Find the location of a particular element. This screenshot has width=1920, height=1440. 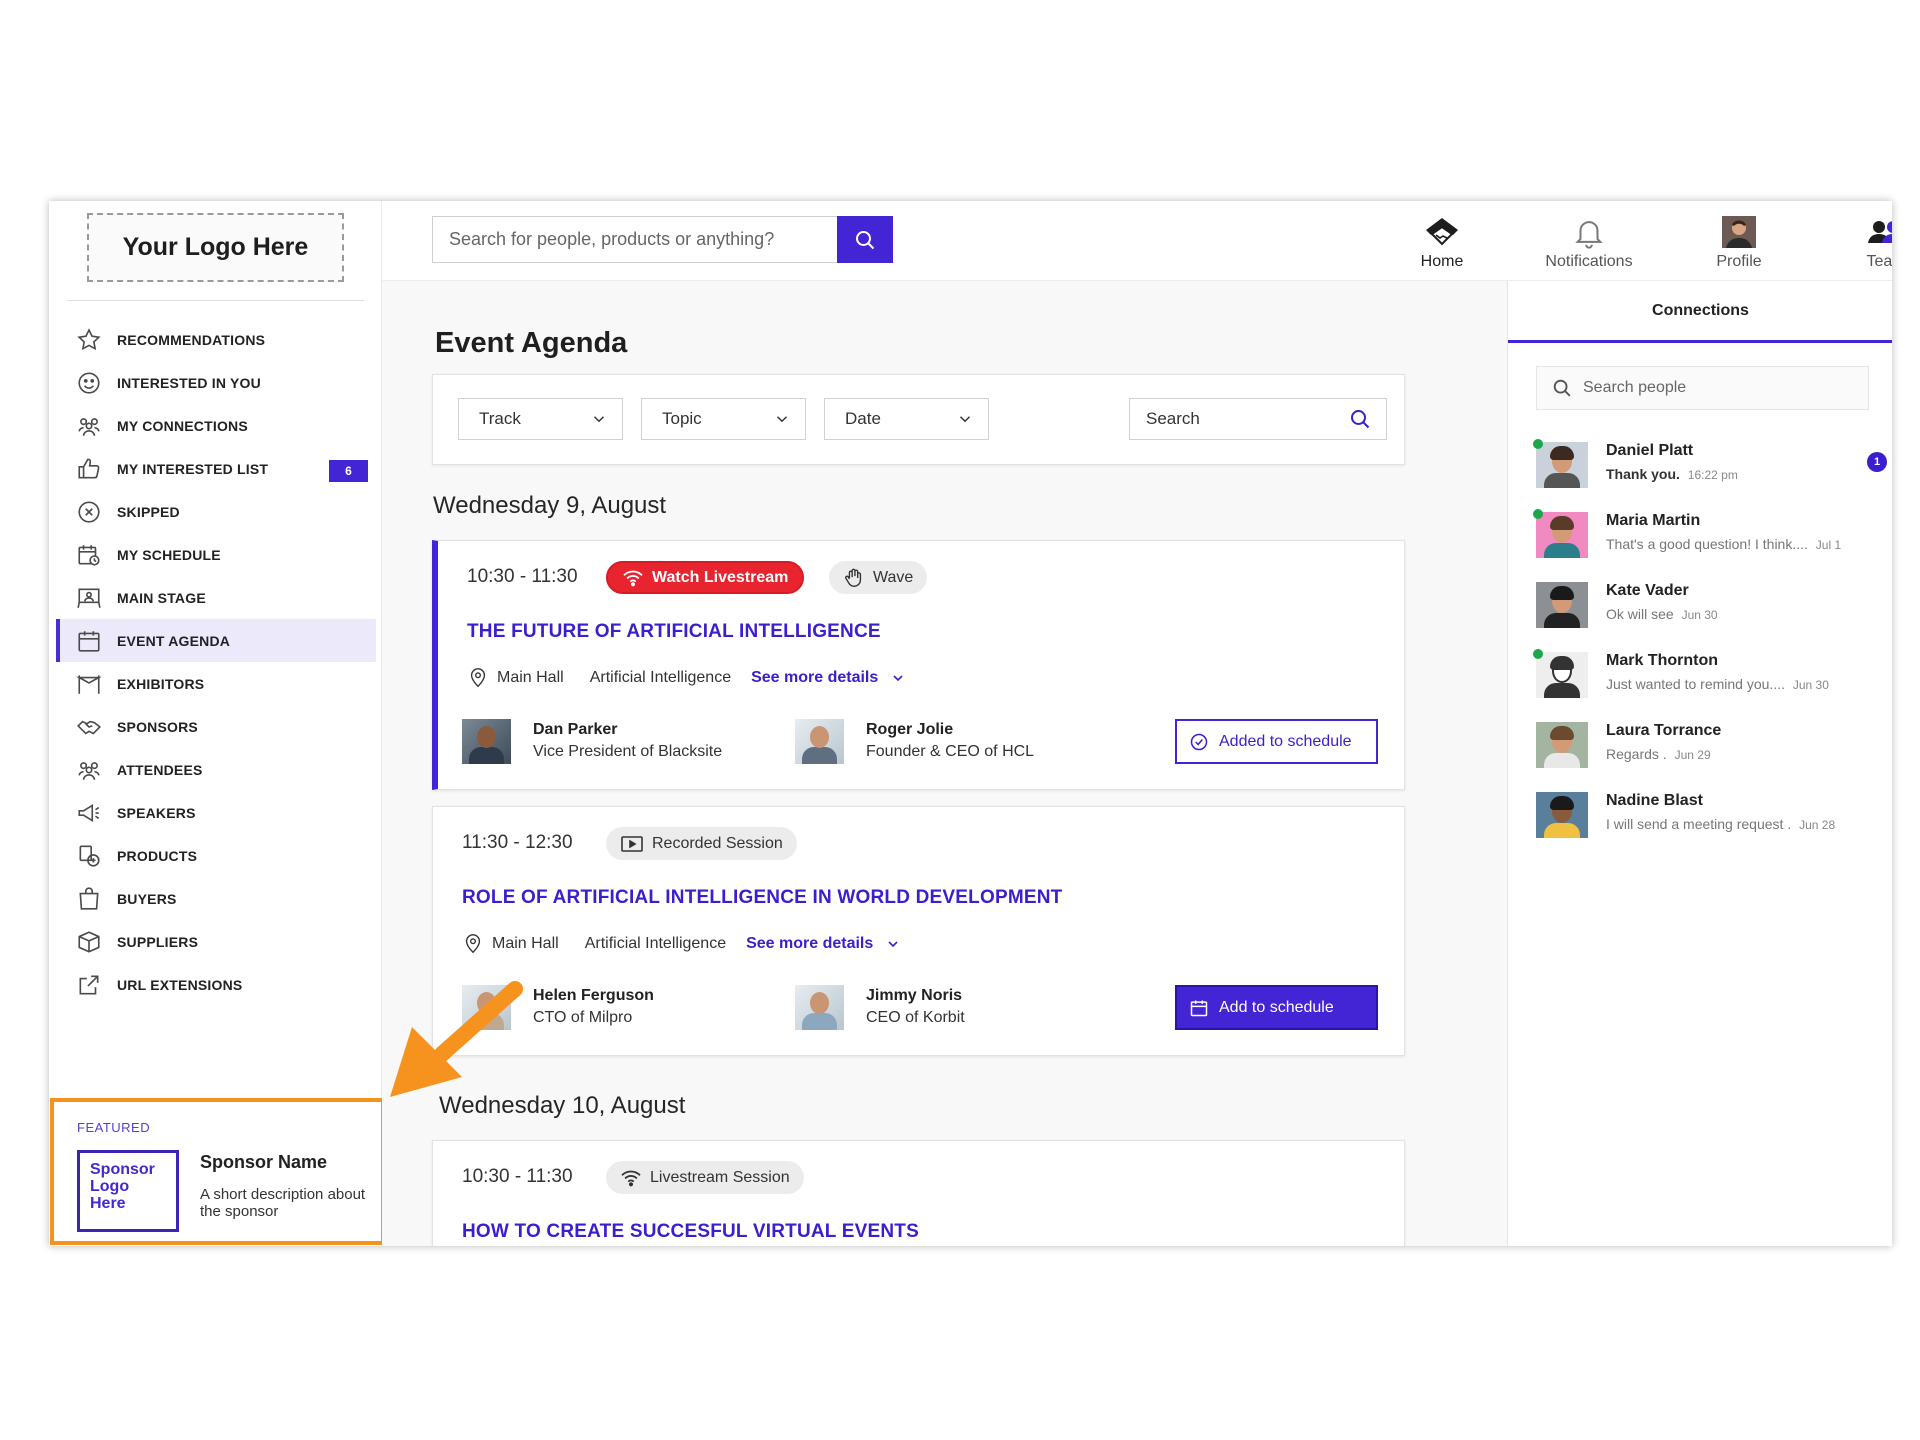

search-icon is located at coordinates (865, 239).